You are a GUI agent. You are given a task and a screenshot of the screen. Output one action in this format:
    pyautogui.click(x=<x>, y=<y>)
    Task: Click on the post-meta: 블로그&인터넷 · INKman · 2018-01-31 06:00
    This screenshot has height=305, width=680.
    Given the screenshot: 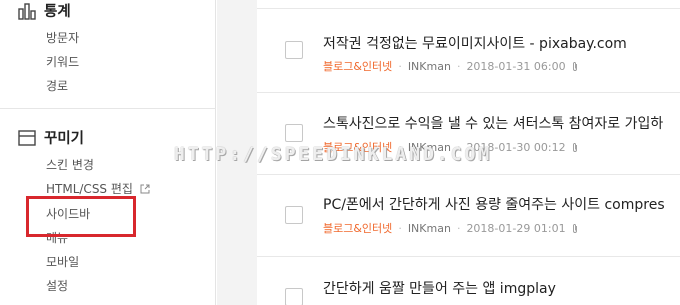 What is the action you would take?
    pyautogui.click(x=451, y=66)
    